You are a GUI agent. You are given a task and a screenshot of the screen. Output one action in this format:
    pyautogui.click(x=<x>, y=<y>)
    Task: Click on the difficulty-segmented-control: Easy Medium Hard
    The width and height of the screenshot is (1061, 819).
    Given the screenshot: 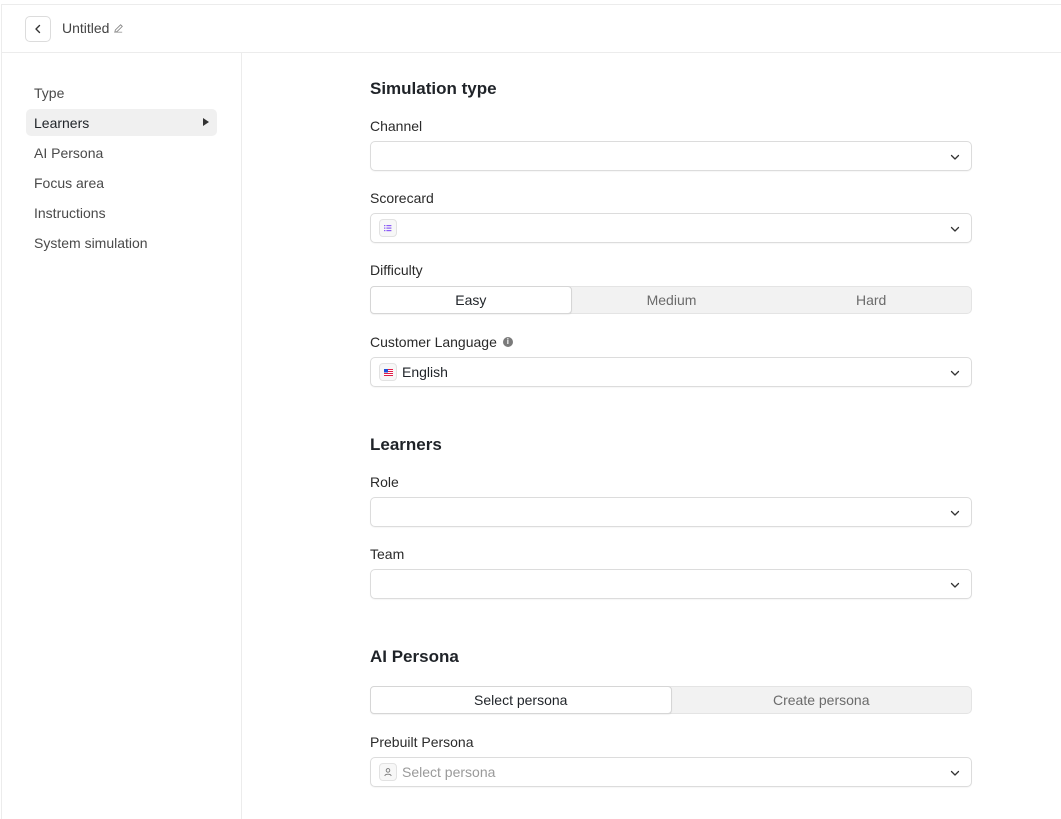 What is the action you would take?
    pyautogui.click(x=671, y=300)
    